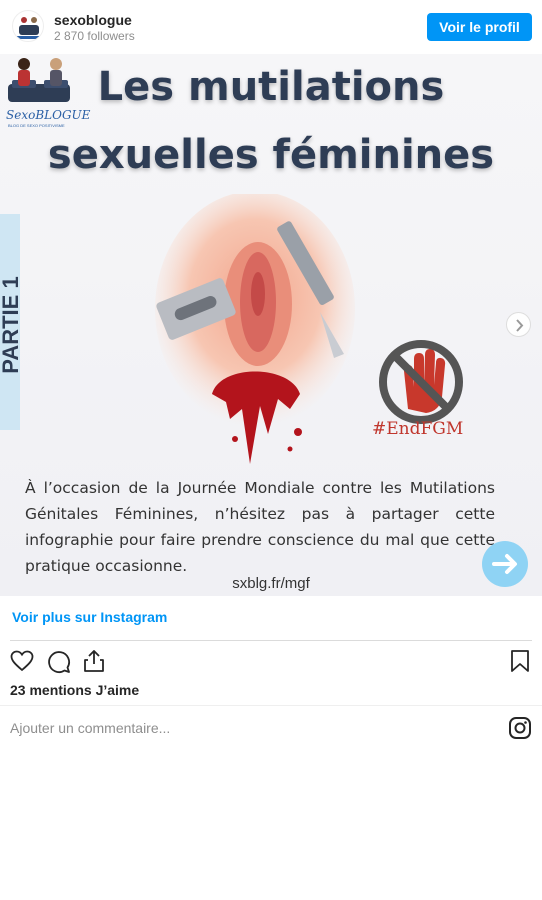  I want to click on view-profile-button: Voir le profil, so click(479, 27).